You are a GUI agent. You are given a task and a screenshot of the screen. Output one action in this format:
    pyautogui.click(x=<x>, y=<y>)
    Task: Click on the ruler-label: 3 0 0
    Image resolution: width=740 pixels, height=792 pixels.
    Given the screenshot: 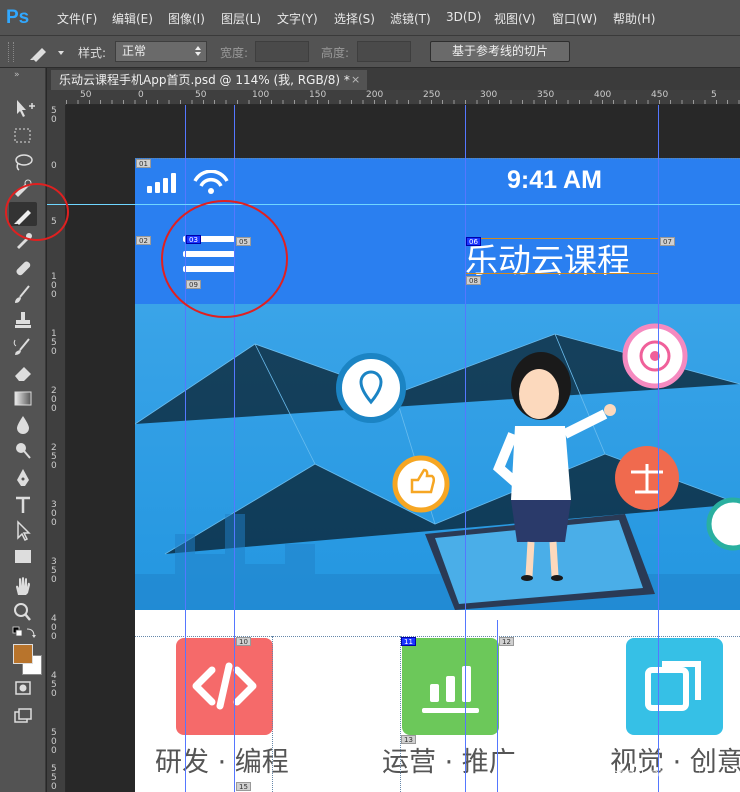 What is the action you would take?
    pyautogui.click(x=54, y=514)
    